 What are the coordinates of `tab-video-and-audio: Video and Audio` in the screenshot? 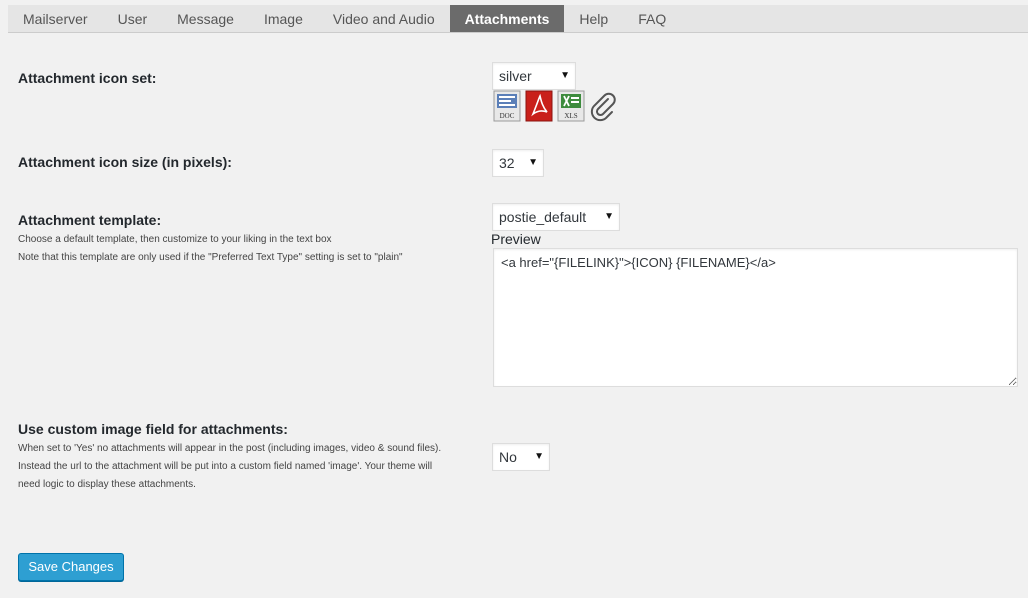 It's located at (384, 18).